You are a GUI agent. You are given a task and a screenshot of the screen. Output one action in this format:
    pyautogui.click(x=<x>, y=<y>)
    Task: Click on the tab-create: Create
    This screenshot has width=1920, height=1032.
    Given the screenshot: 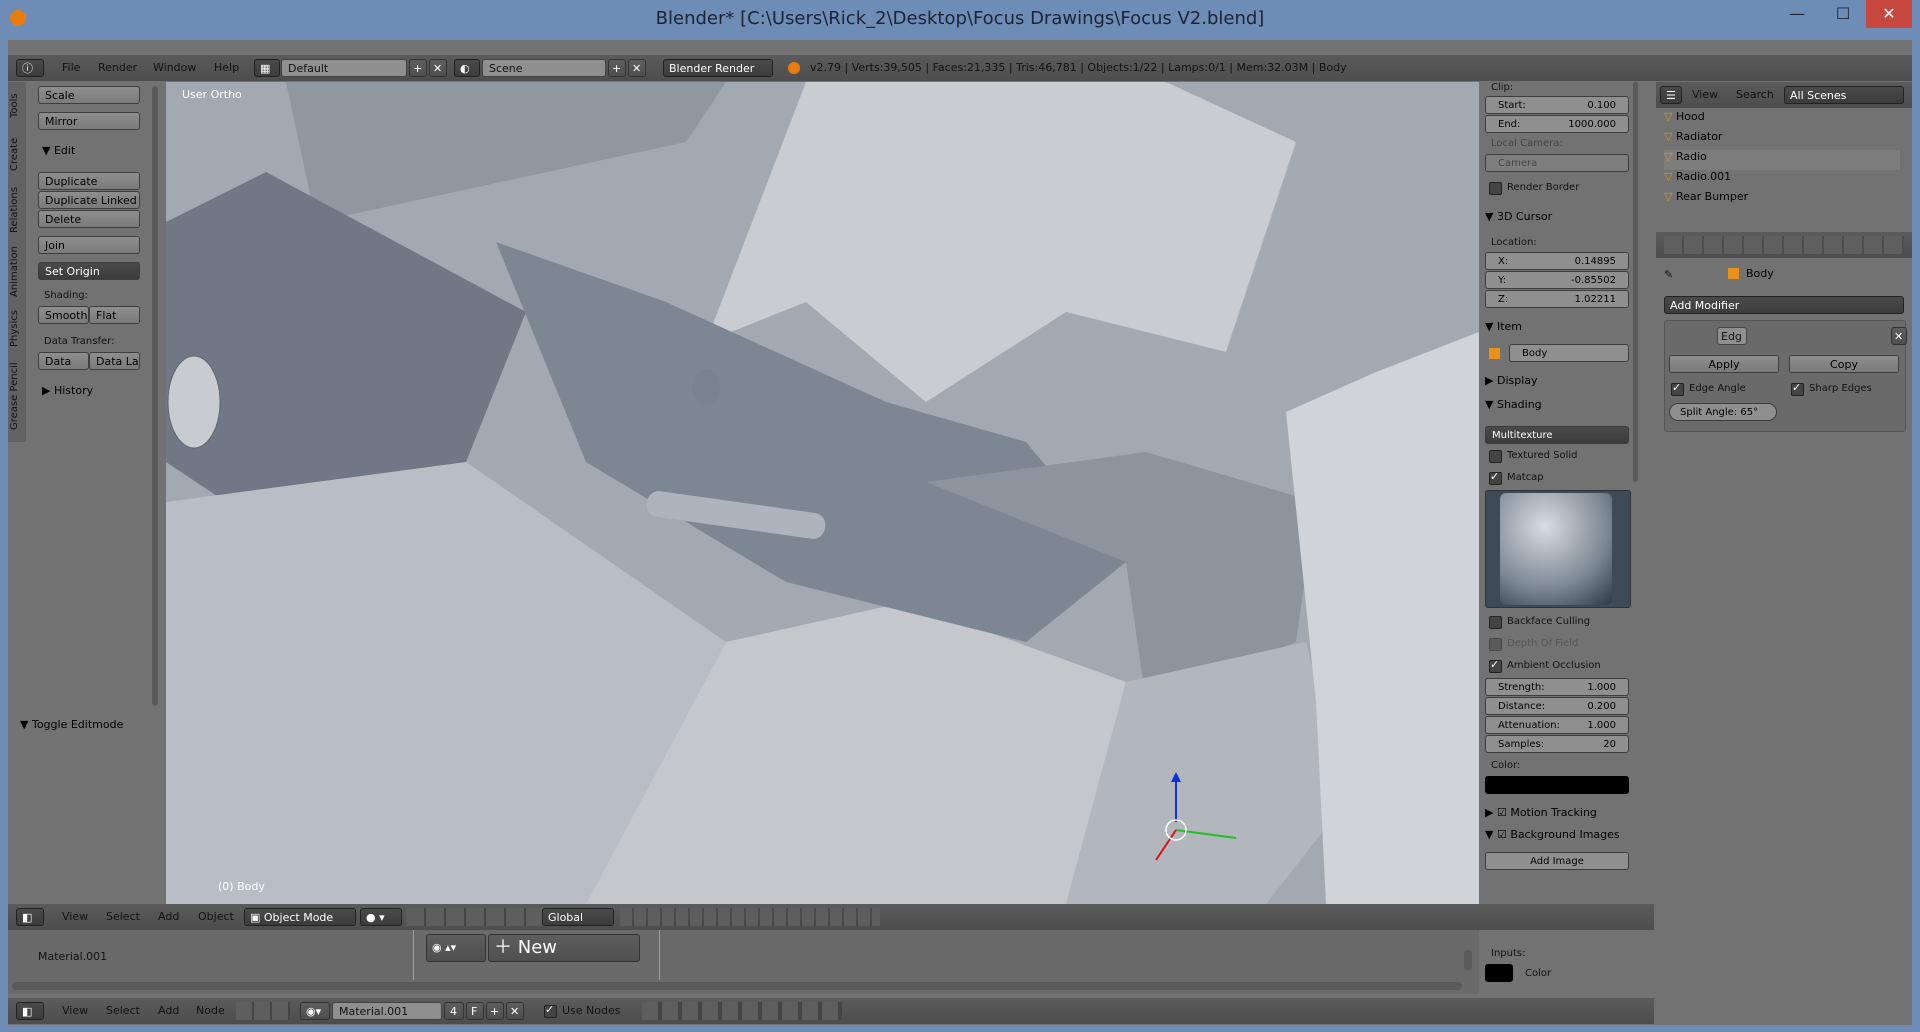 What is the action you would take?
    pyautogui.click(x=17, y=154)
    